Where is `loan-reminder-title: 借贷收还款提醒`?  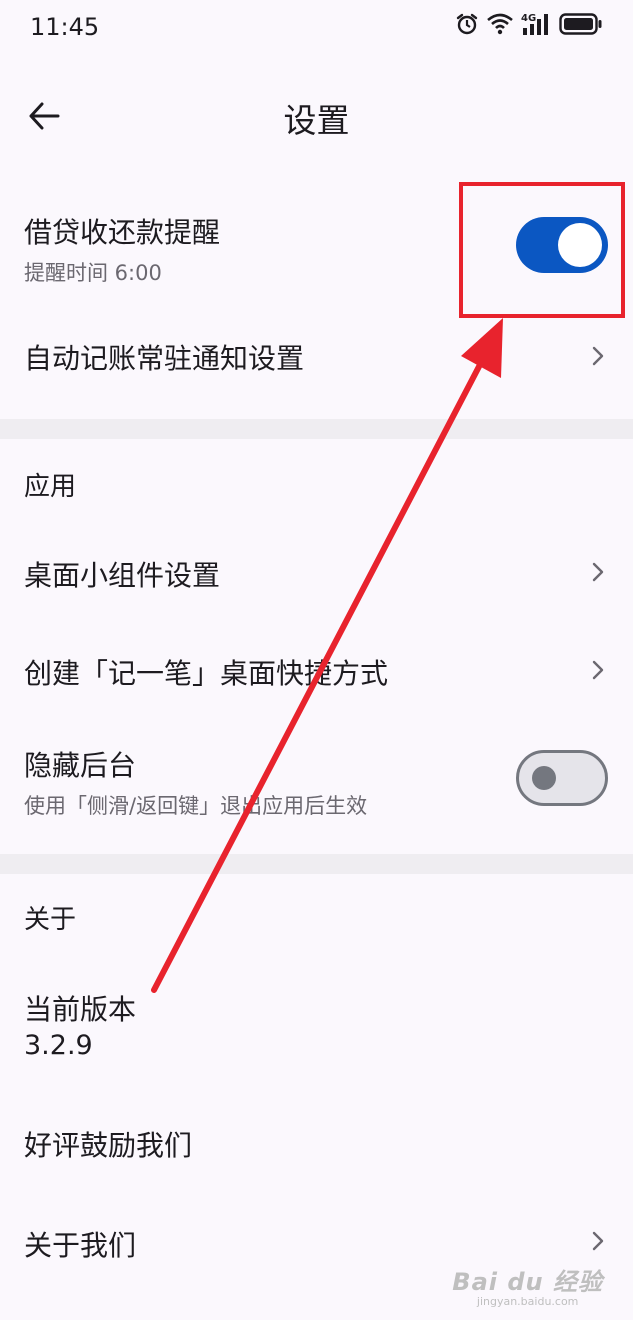 loan-reminder-title: 借贷收还款提醒 is located at coordinates (122, 232).